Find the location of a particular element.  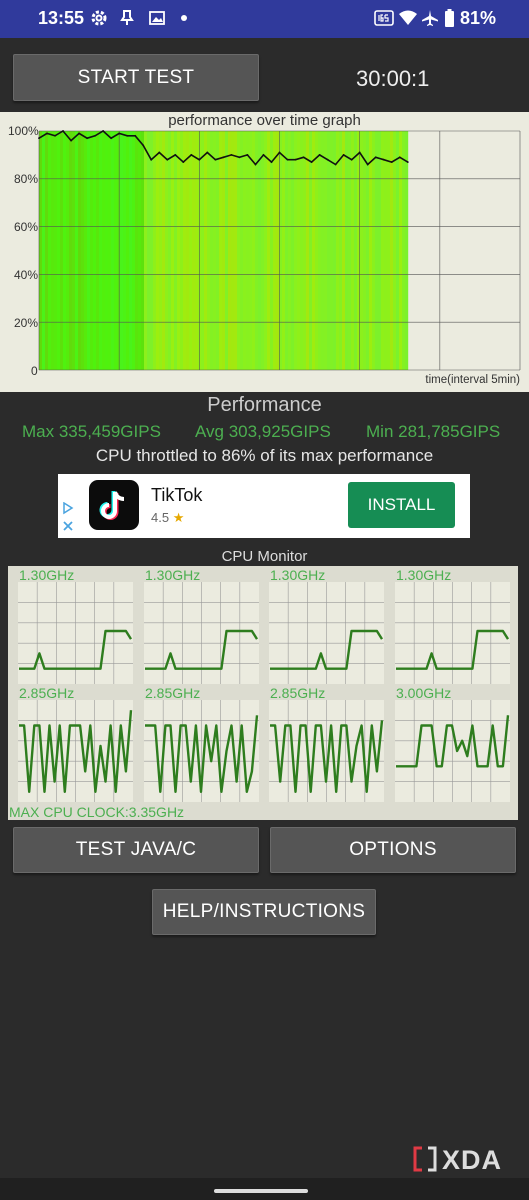

test-java-c-button: TEST JAVA/C is located at coordinates (136, 850).